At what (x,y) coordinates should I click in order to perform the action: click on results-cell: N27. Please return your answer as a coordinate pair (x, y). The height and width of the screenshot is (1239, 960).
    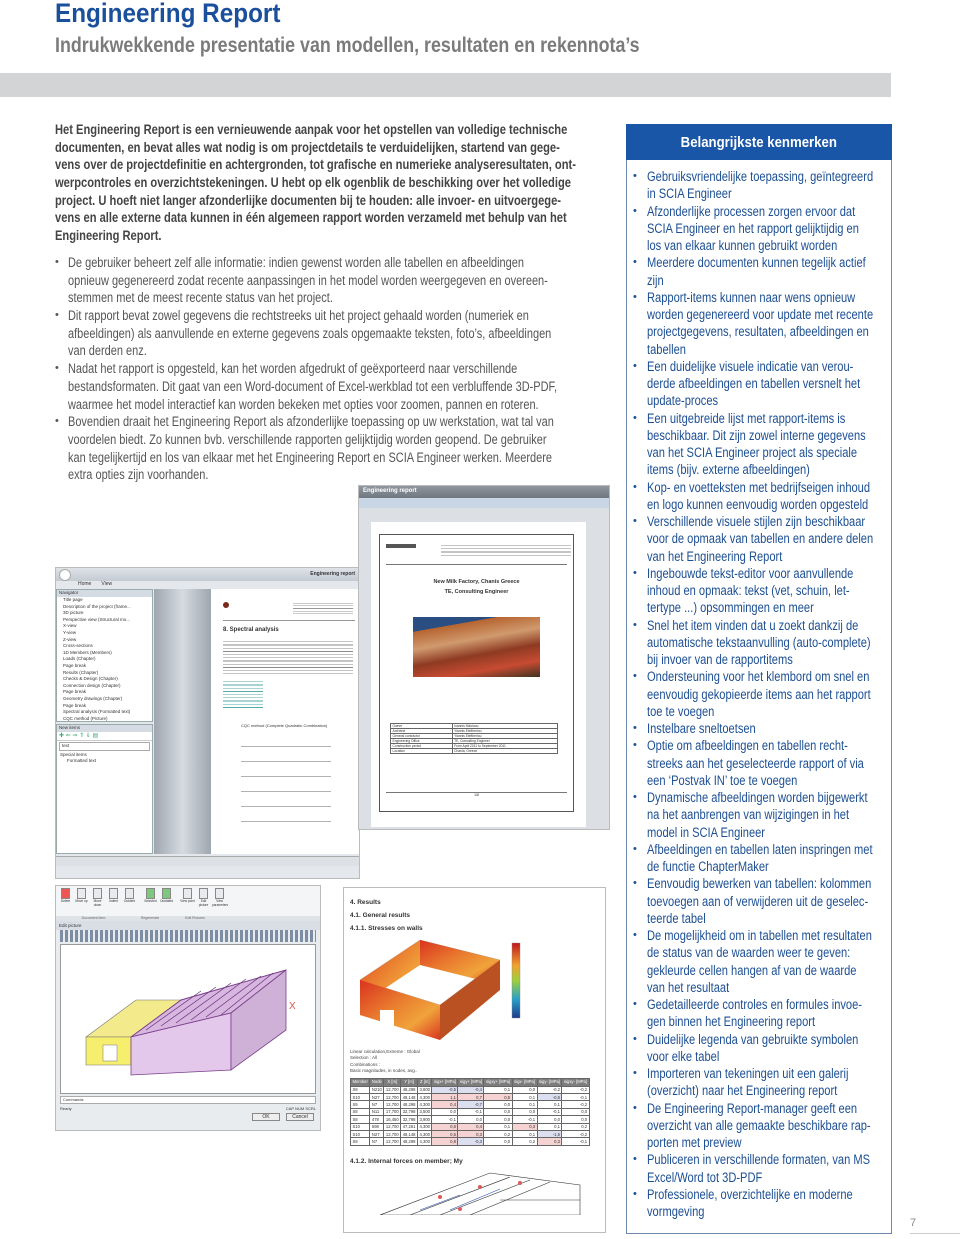
    Looking at the image, I should click on (377, 1134).